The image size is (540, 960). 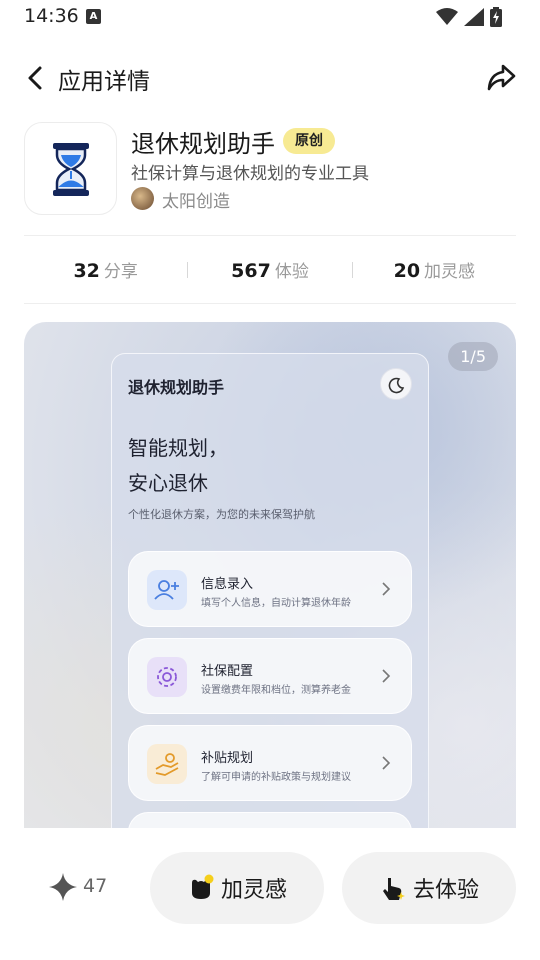 What do you see at coordinates (450, 272) in the screenshot?
I see `stat-inspirations-label: 加灵感` at bounding box center [450, 272].